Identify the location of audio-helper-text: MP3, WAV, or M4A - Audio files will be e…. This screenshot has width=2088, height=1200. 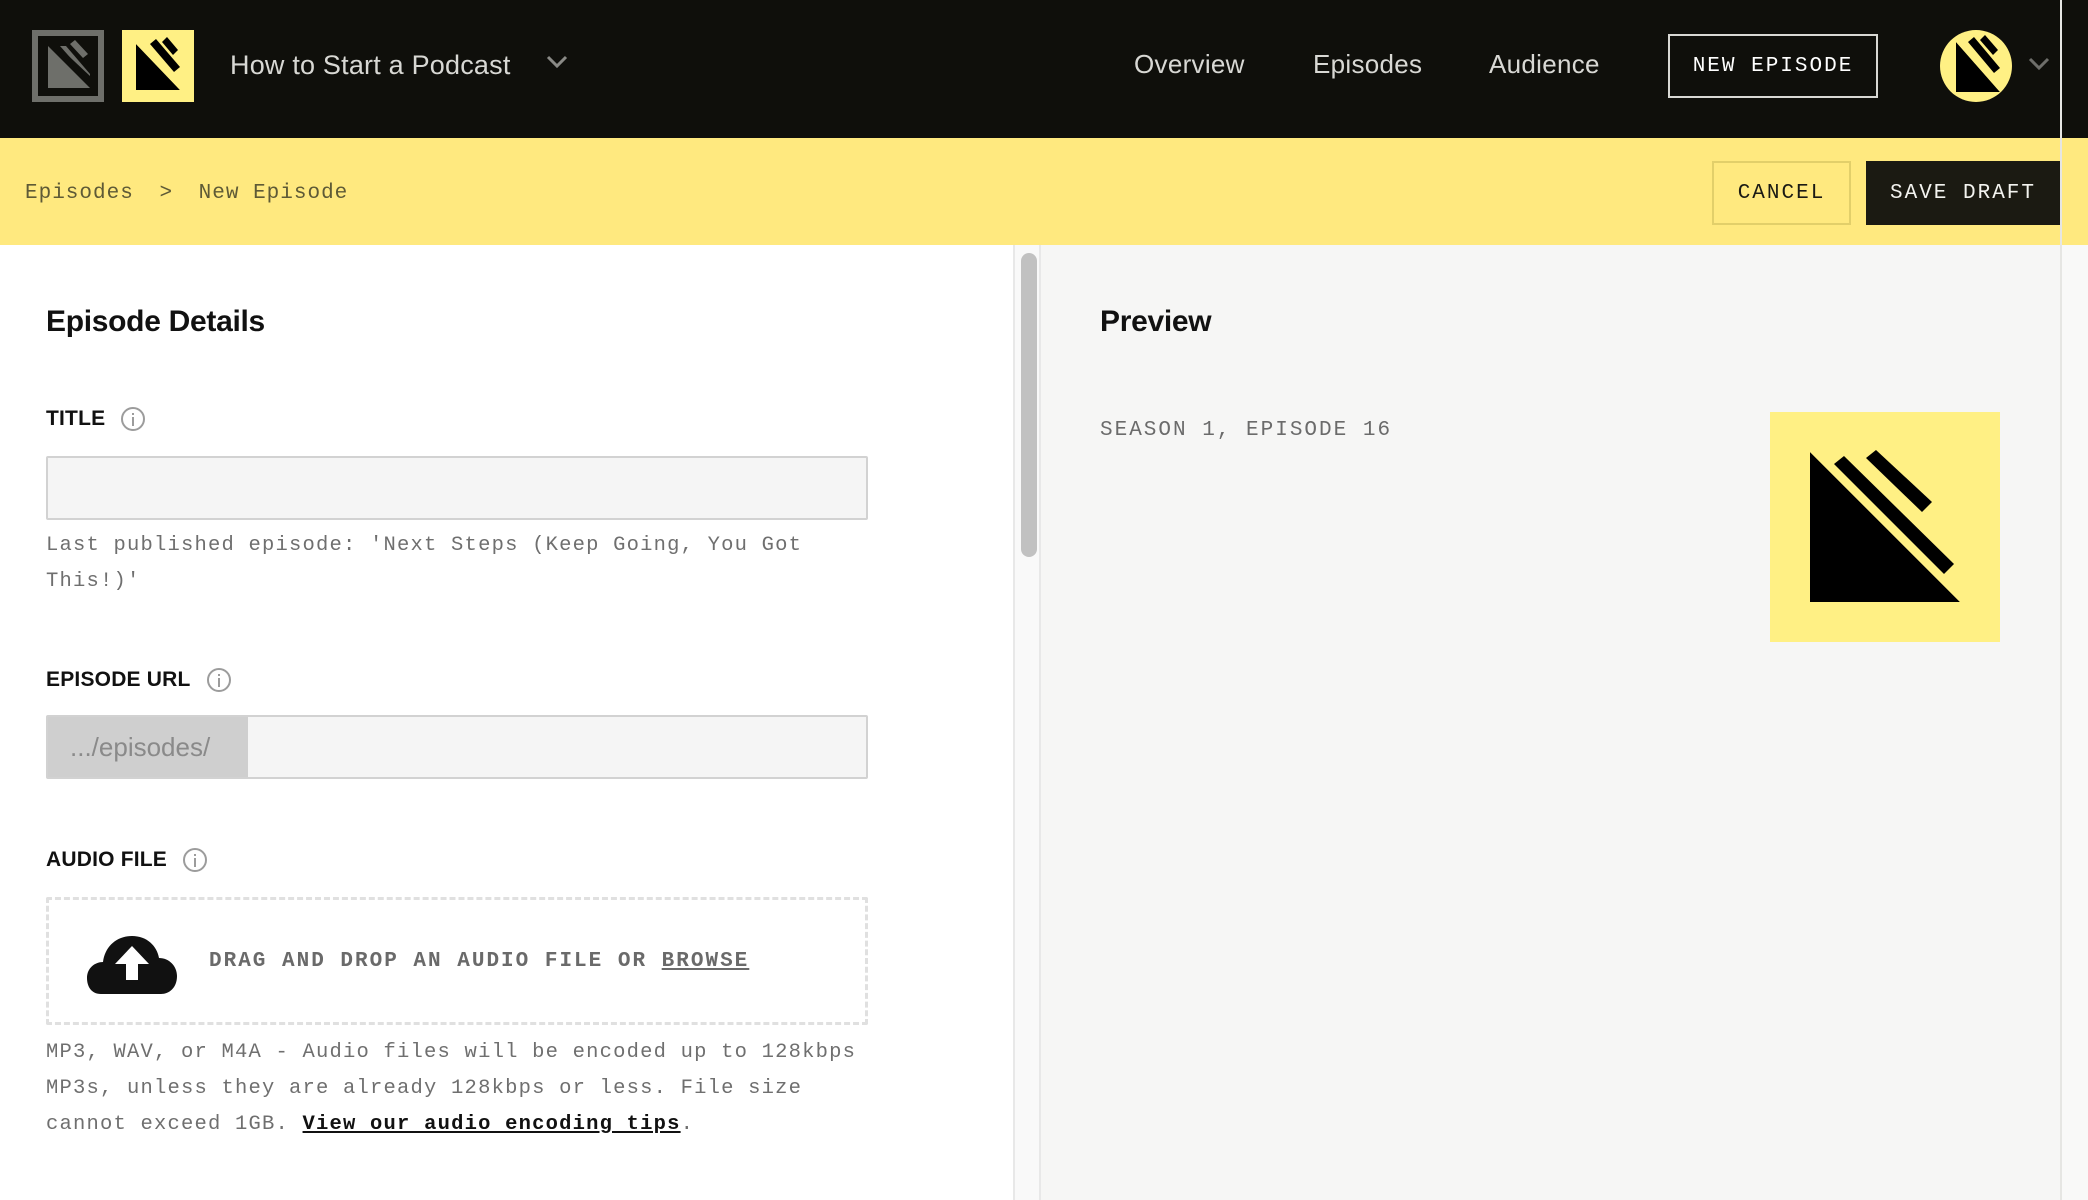
(466, 1089).